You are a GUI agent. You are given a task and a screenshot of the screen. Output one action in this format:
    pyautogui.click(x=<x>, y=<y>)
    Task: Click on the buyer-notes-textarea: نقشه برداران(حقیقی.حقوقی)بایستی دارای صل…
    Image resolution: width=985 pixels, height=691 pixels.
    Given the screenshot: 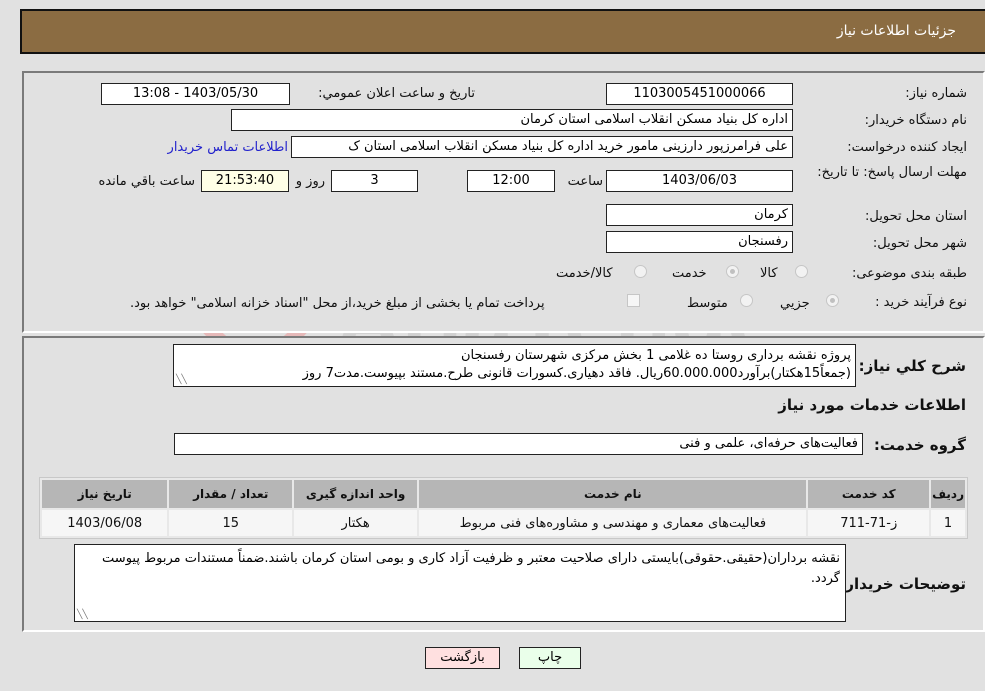 What is the action you would take?
    pyautogui.click(x=460, y=583)
    